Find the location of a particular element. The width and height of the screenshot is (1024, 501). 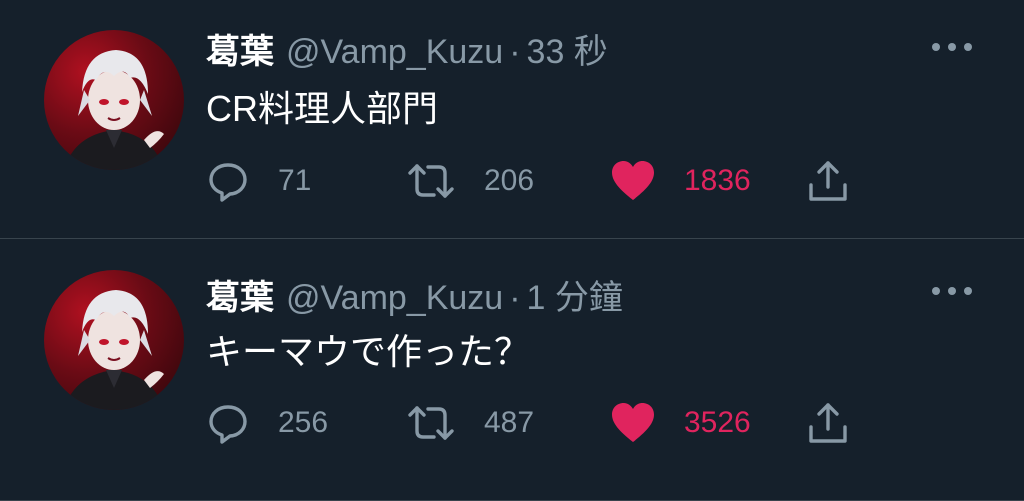

reply-count: 71 is located at coordinates (295, 180).